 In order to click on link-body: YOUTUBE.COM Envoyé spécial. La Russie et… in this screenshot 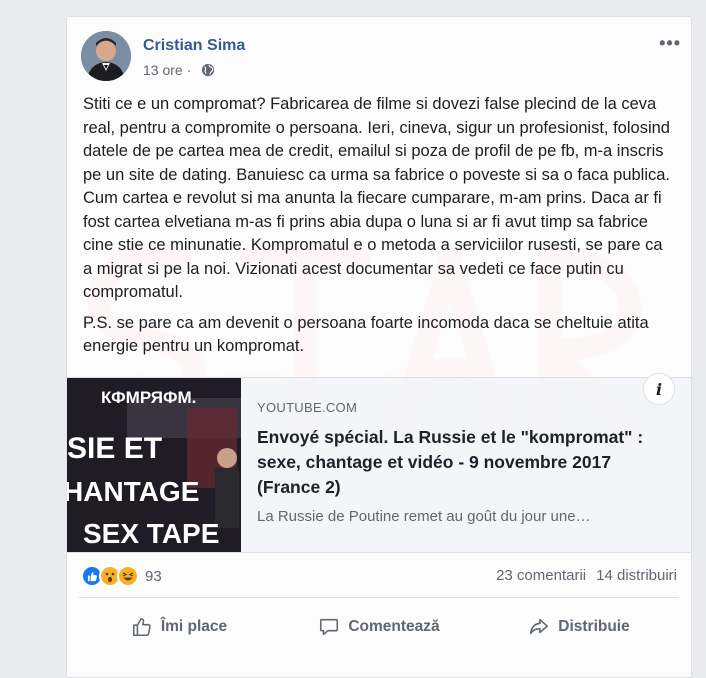, I will do `click(462, 462)`.